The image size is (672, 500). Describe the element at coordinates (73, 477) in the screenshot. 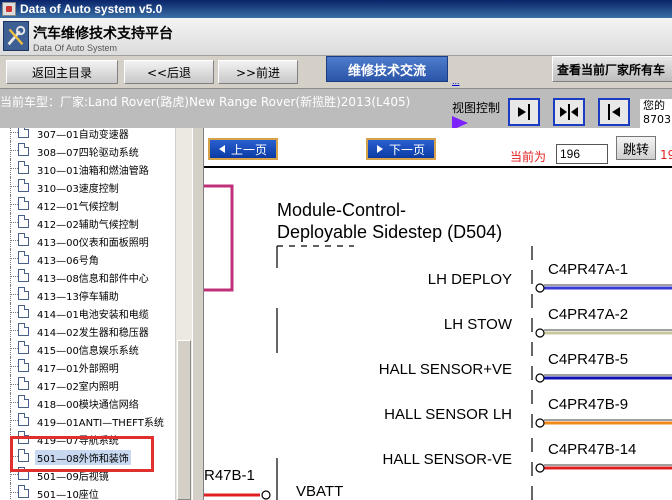

I see `tree-item-label: 501—09后视镜` at that location.